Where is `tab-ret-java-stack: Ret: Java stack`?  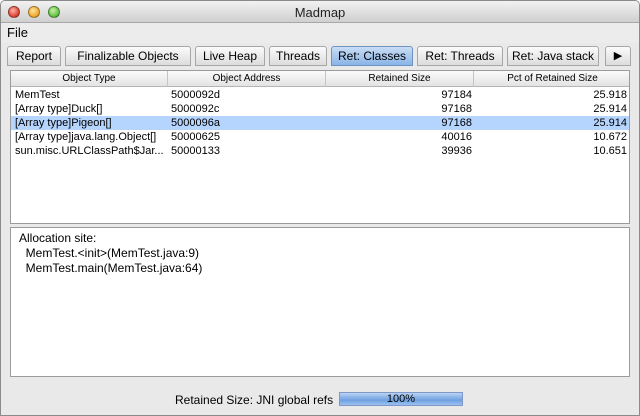 tab-ret-java-stack: Ret: Java stack is located at coordinates (553, 56).